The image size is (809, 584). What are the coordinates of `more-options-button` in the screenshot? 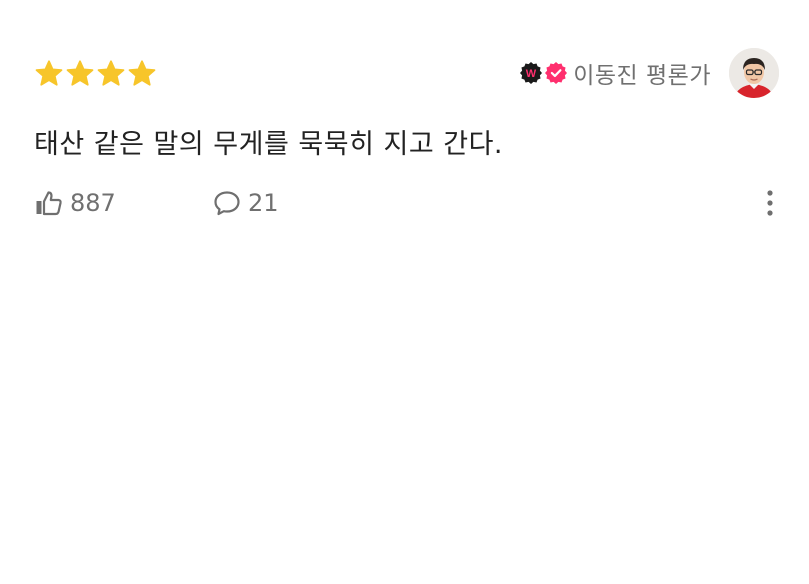 It's located at (770, 203).